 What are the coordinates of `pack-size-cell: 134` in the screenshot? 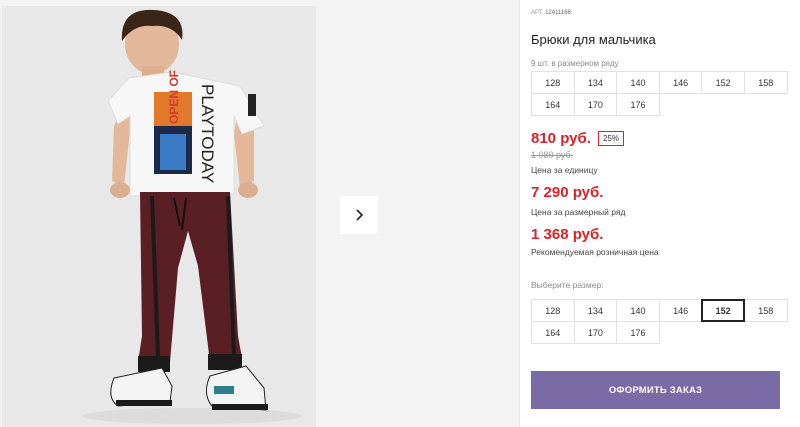 It's located at (595, 82).